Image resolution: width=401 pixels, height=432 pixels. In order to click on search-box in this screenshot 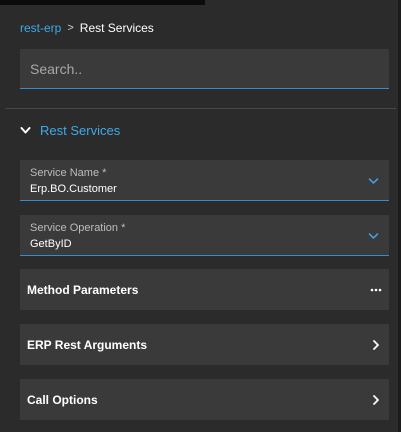, I will do `click(204, 69)`.